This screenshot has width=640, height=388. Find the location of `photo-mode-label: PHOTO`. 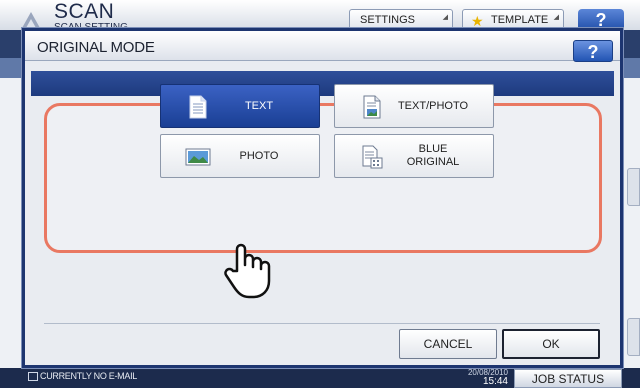

photo-mode-label: PHOTO is located at coordinates (259, 155).